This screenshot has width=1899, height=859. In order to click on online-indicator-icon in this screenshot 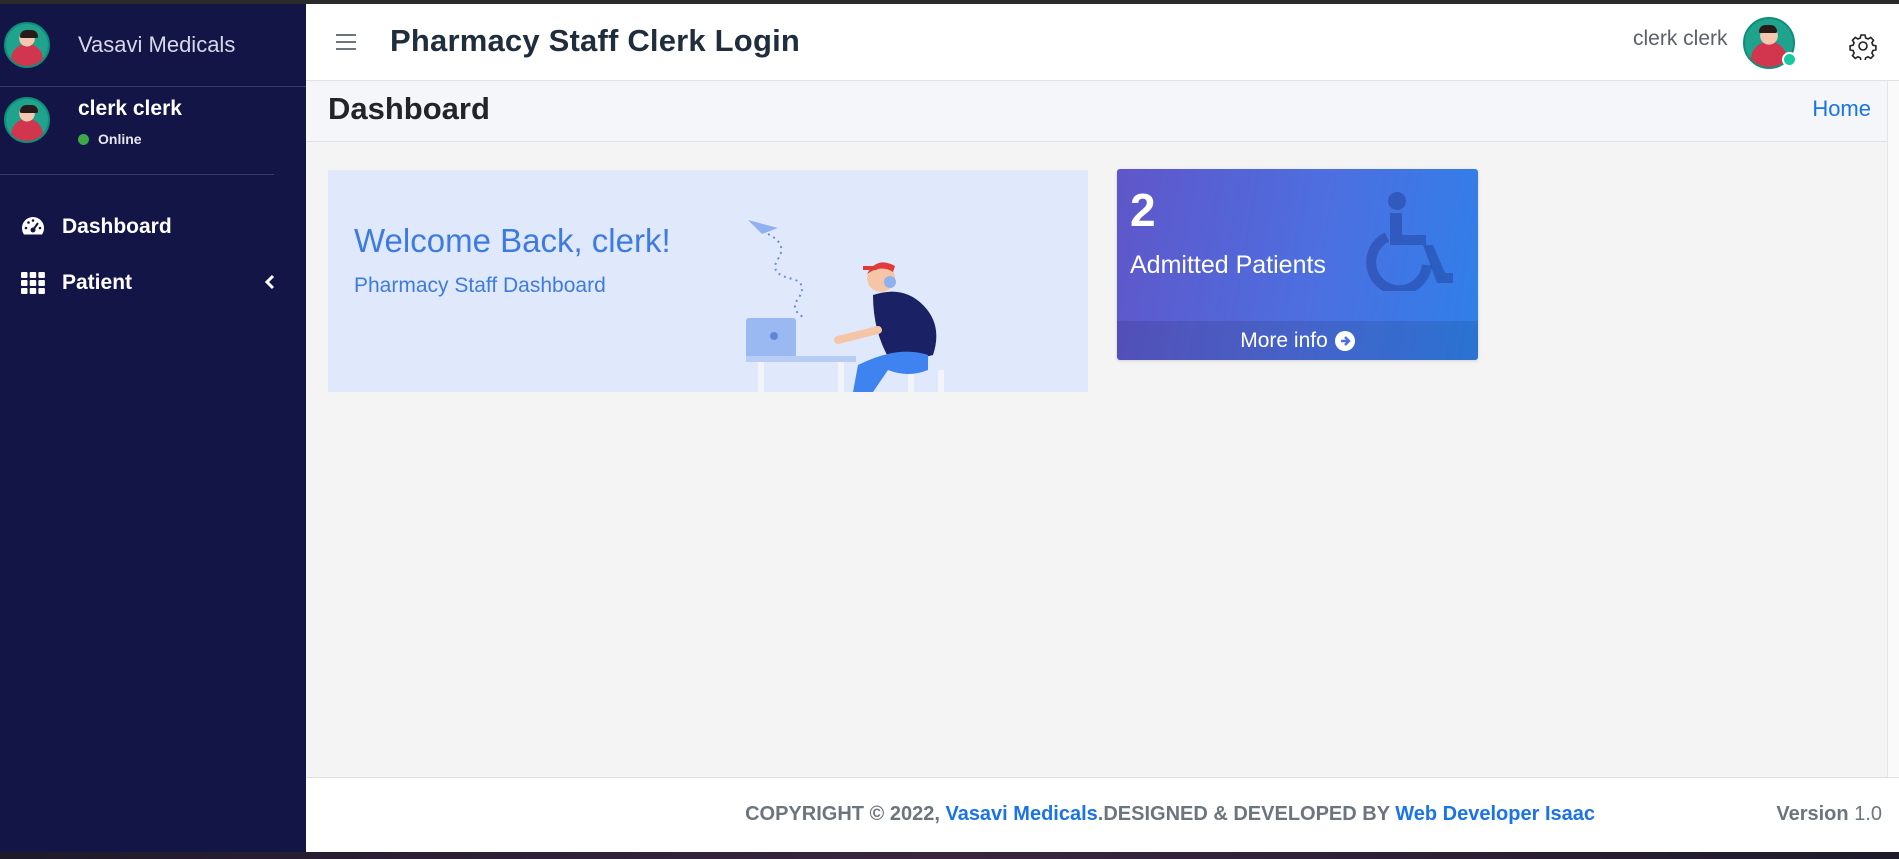, I will do `click(1789, 59)`.